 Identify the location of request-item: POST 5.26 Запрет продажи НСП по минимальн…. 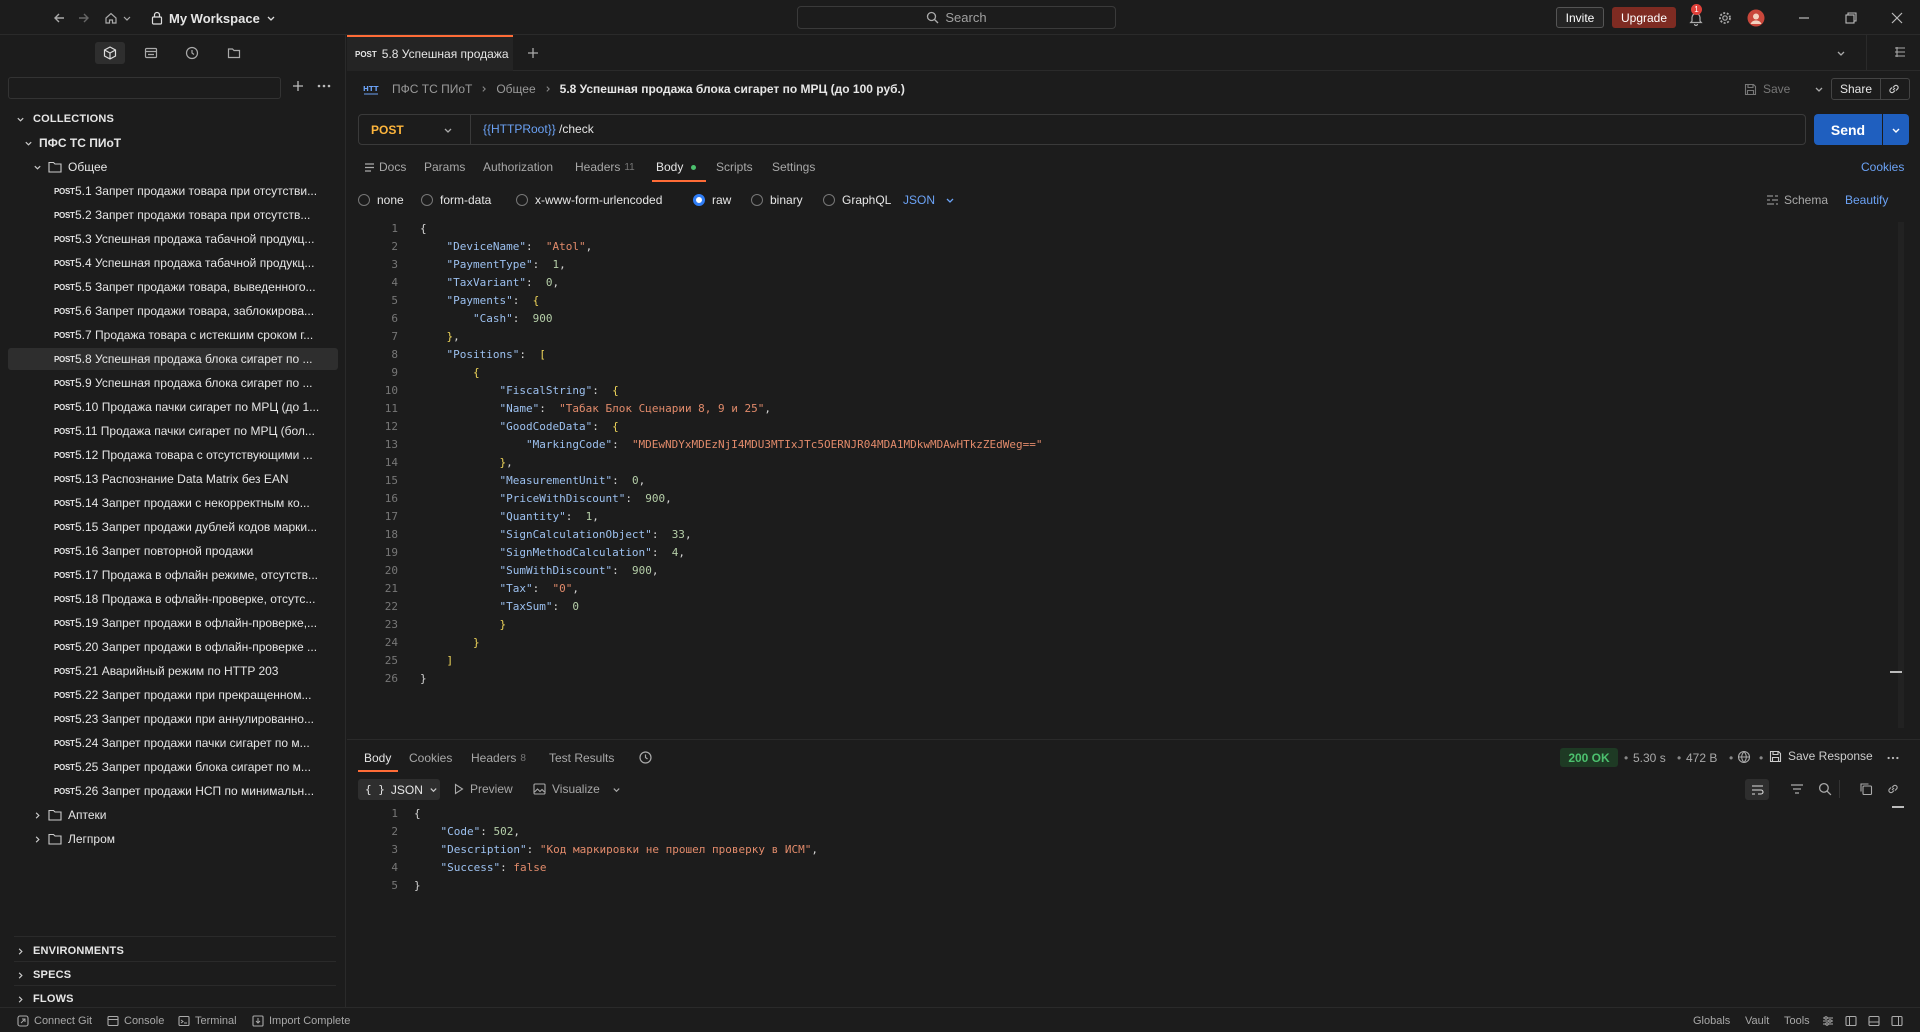
(173, 791).